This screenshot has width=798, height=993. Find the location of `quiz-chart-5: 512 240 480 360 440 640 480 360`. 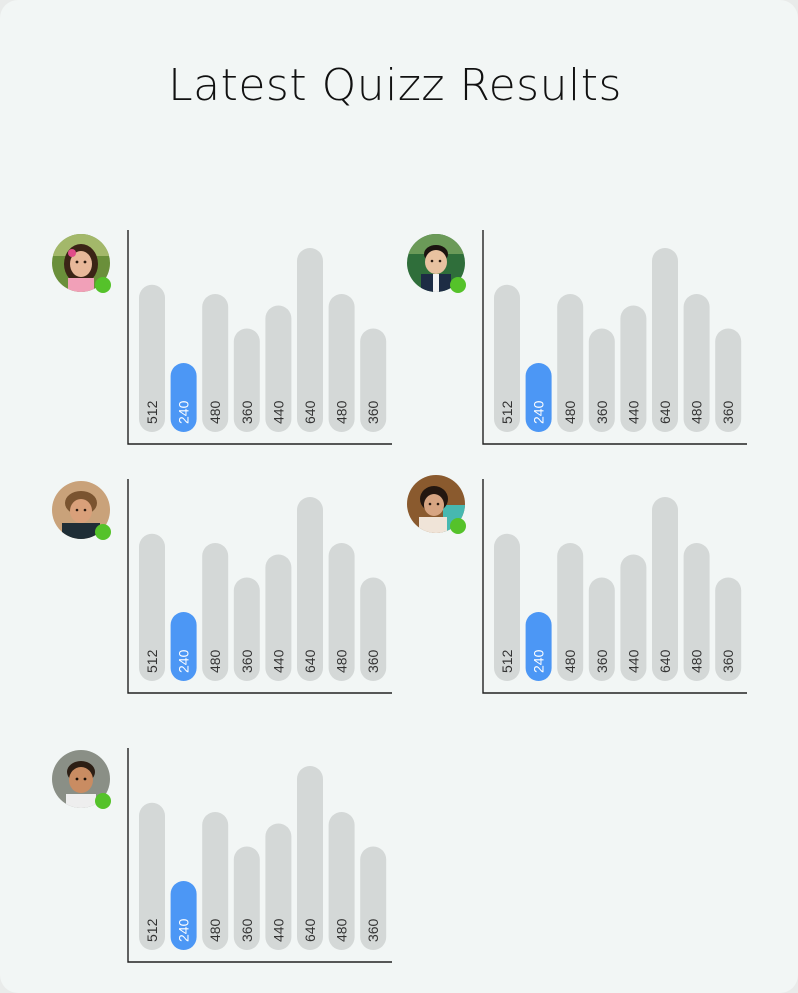

quiz-chart-5: 512 240 480 360 440 640 480 360 is located at coordinates (259, 855).